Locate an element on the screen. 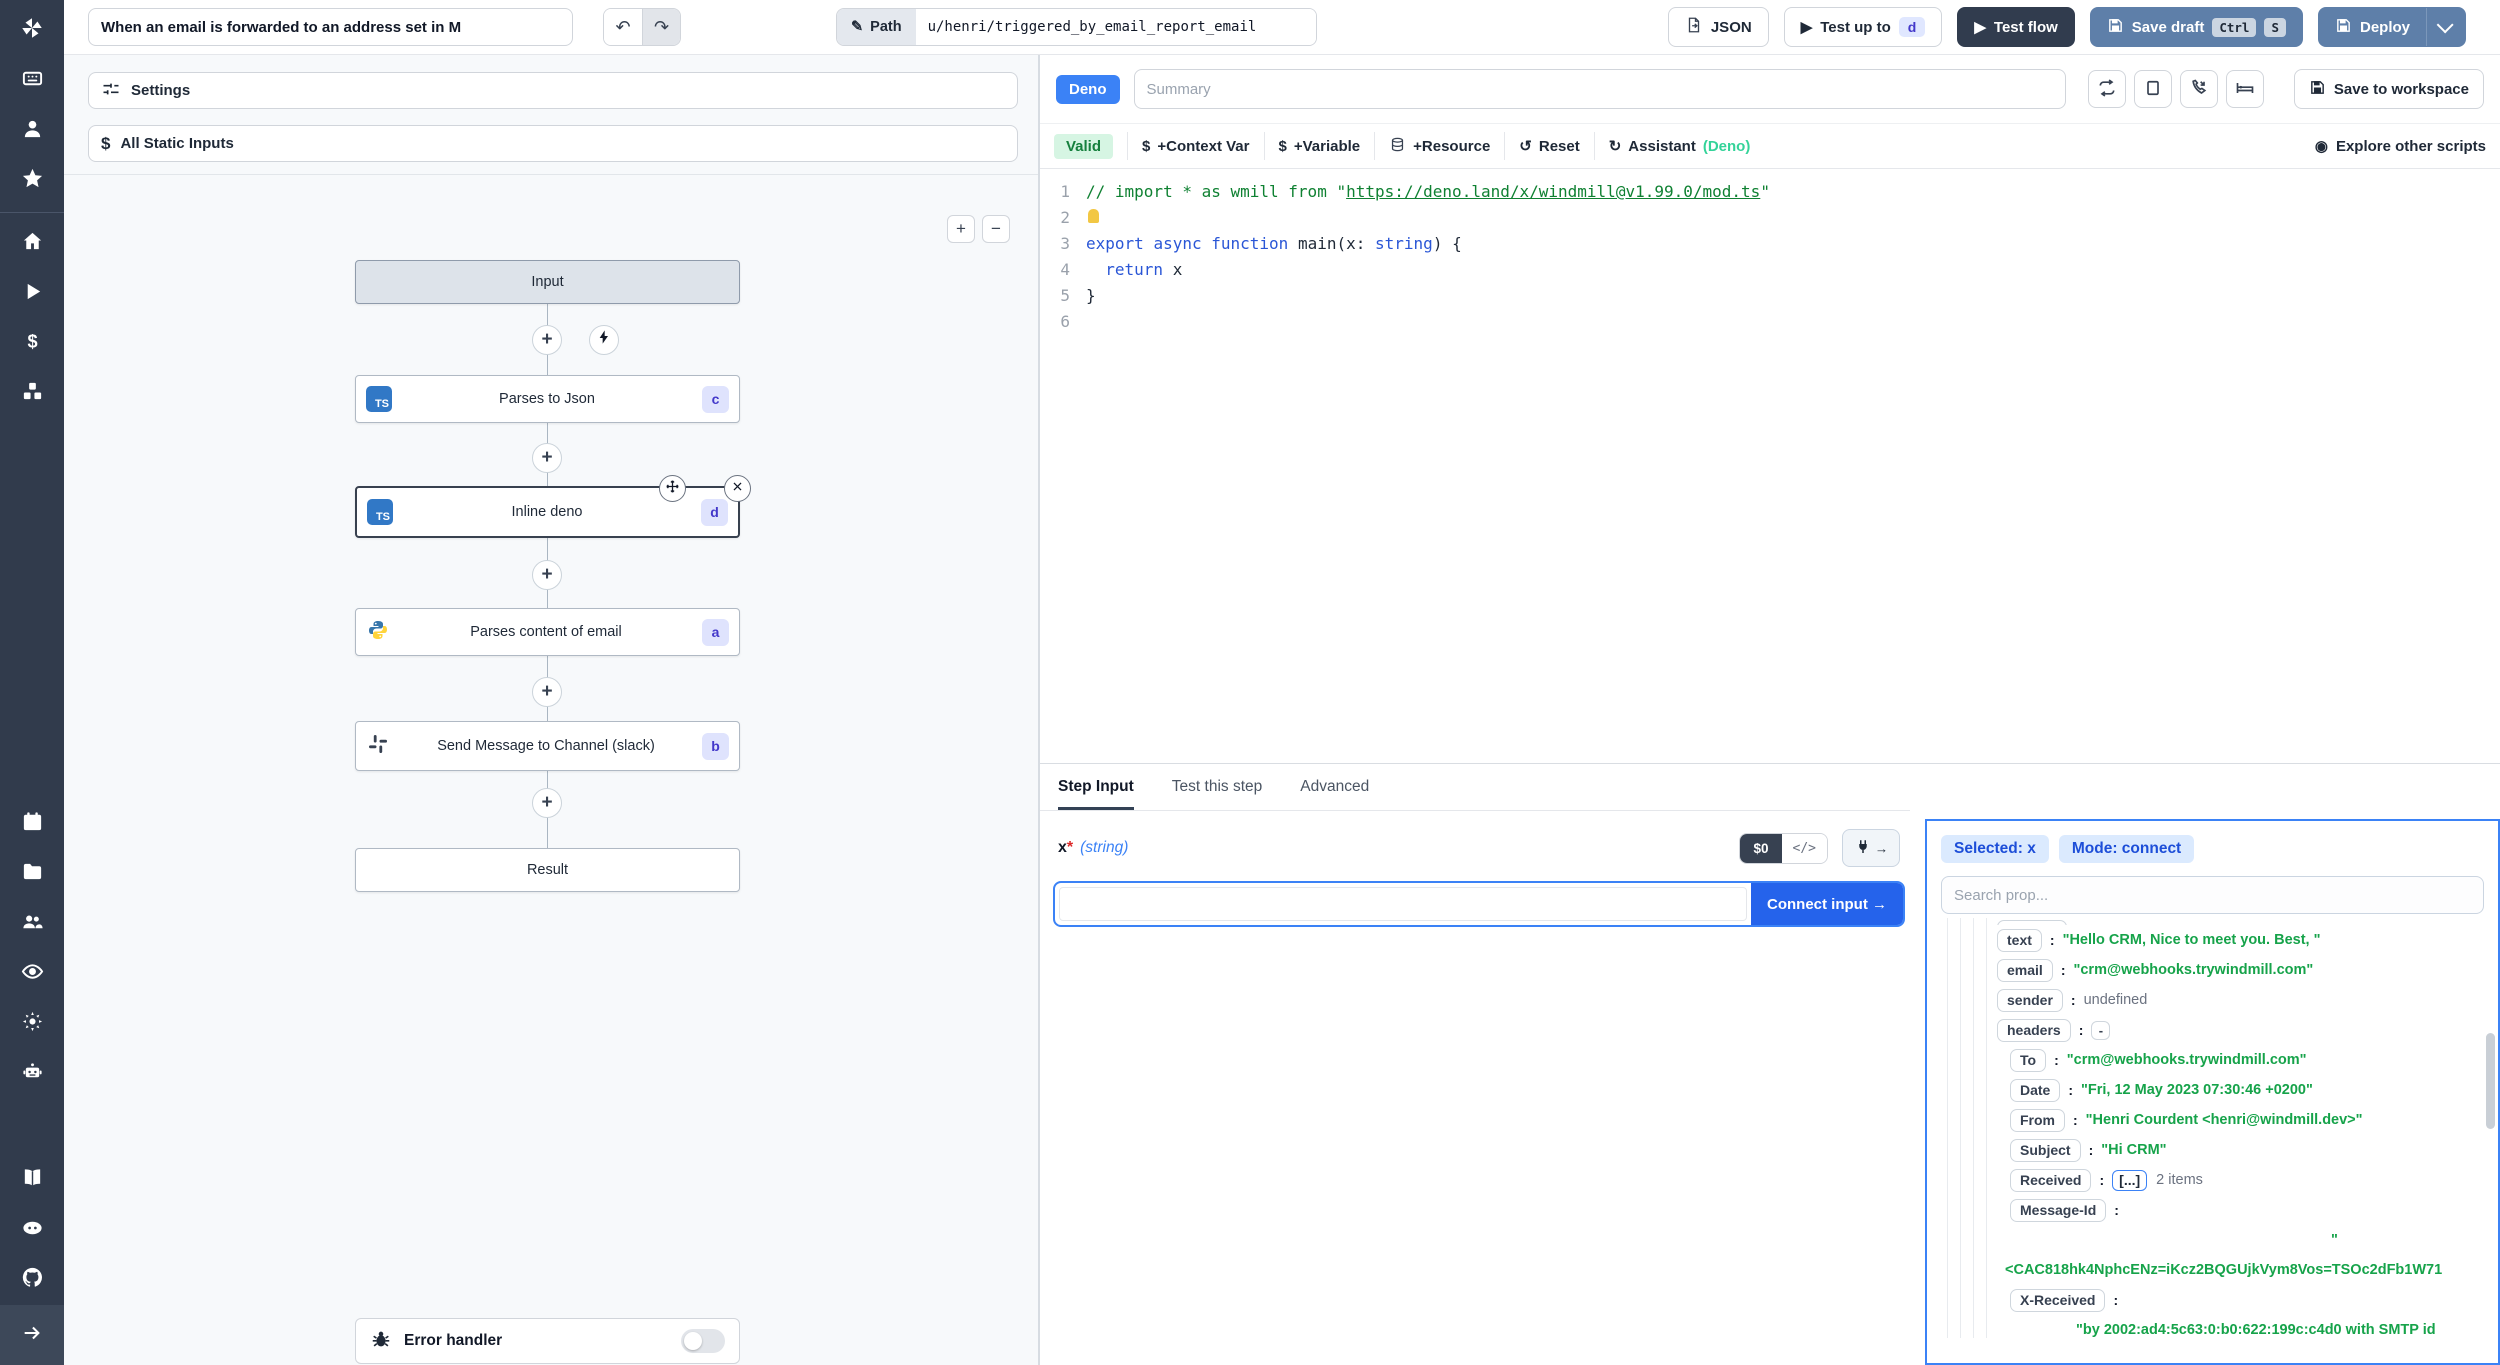  move-step-button is located at coordinates (672, 488).